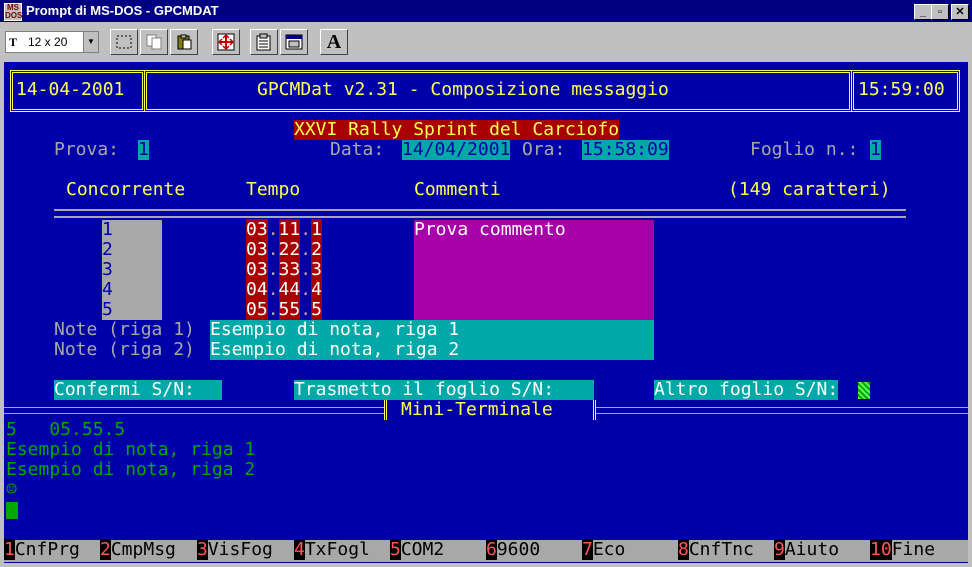 Image resolution: width=972 pixels, height=567 pixels. Describe the element at coordinates (13, 12) in the screenshot. I see `msdos-app-icon: MS DOS` at that location.